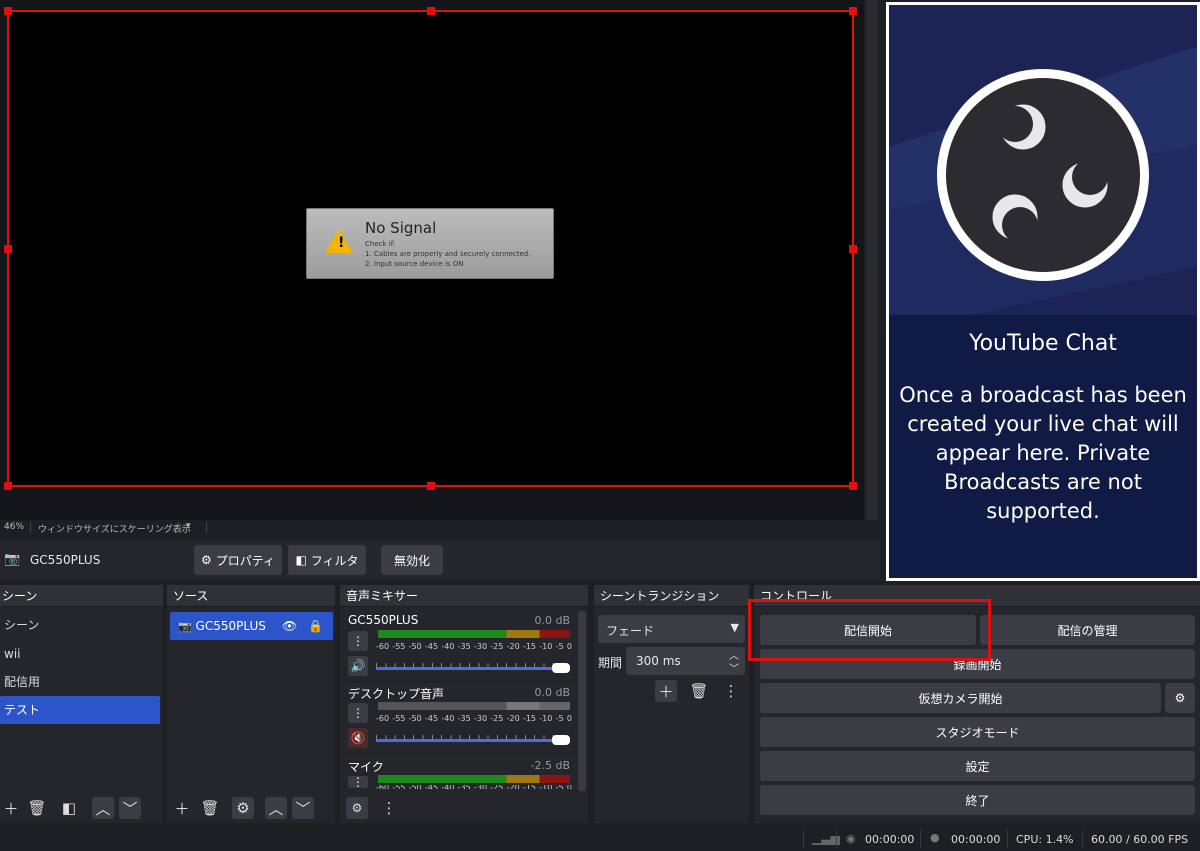 Image resolution: width=1200 pixels, height=851 pixels. What do you see at coordinates (80, 710) in the screenshot?
I see `scene-item: テスト` at bounding box center [80, 710].